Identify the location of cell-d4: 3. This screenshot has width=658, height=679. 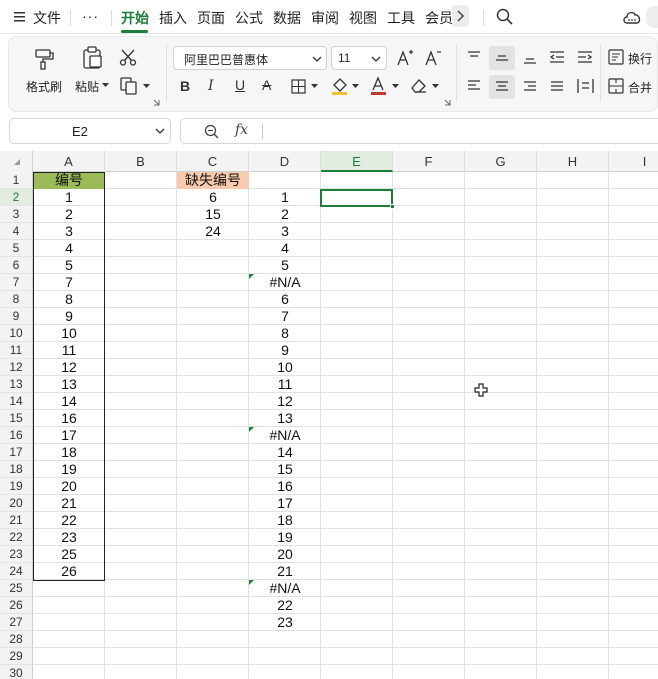
(285, 231).